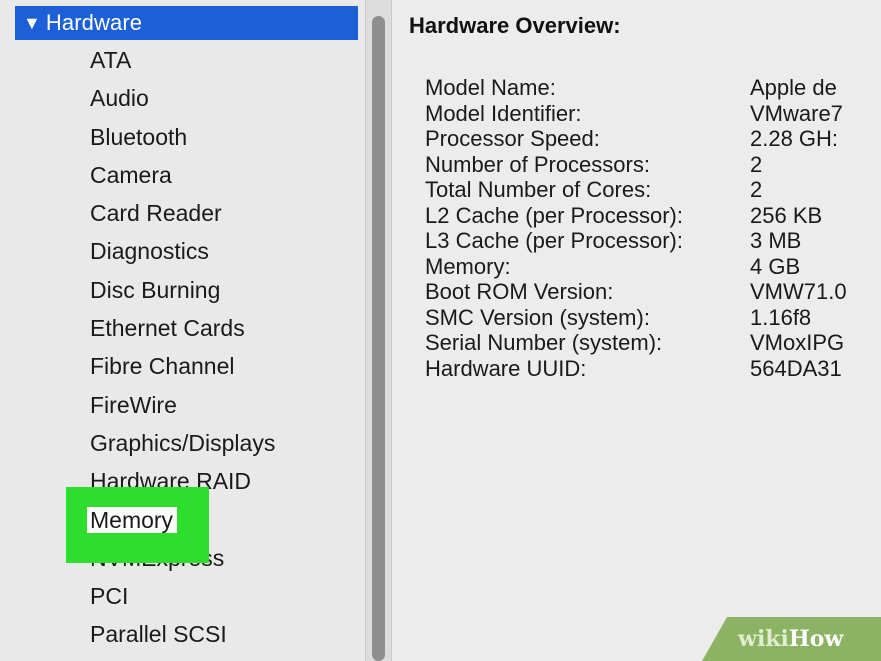  What do you see at coordinates (796, 368) in the screenshot?
I see `row-value: 564DA31` at bounding box center [796, 368].